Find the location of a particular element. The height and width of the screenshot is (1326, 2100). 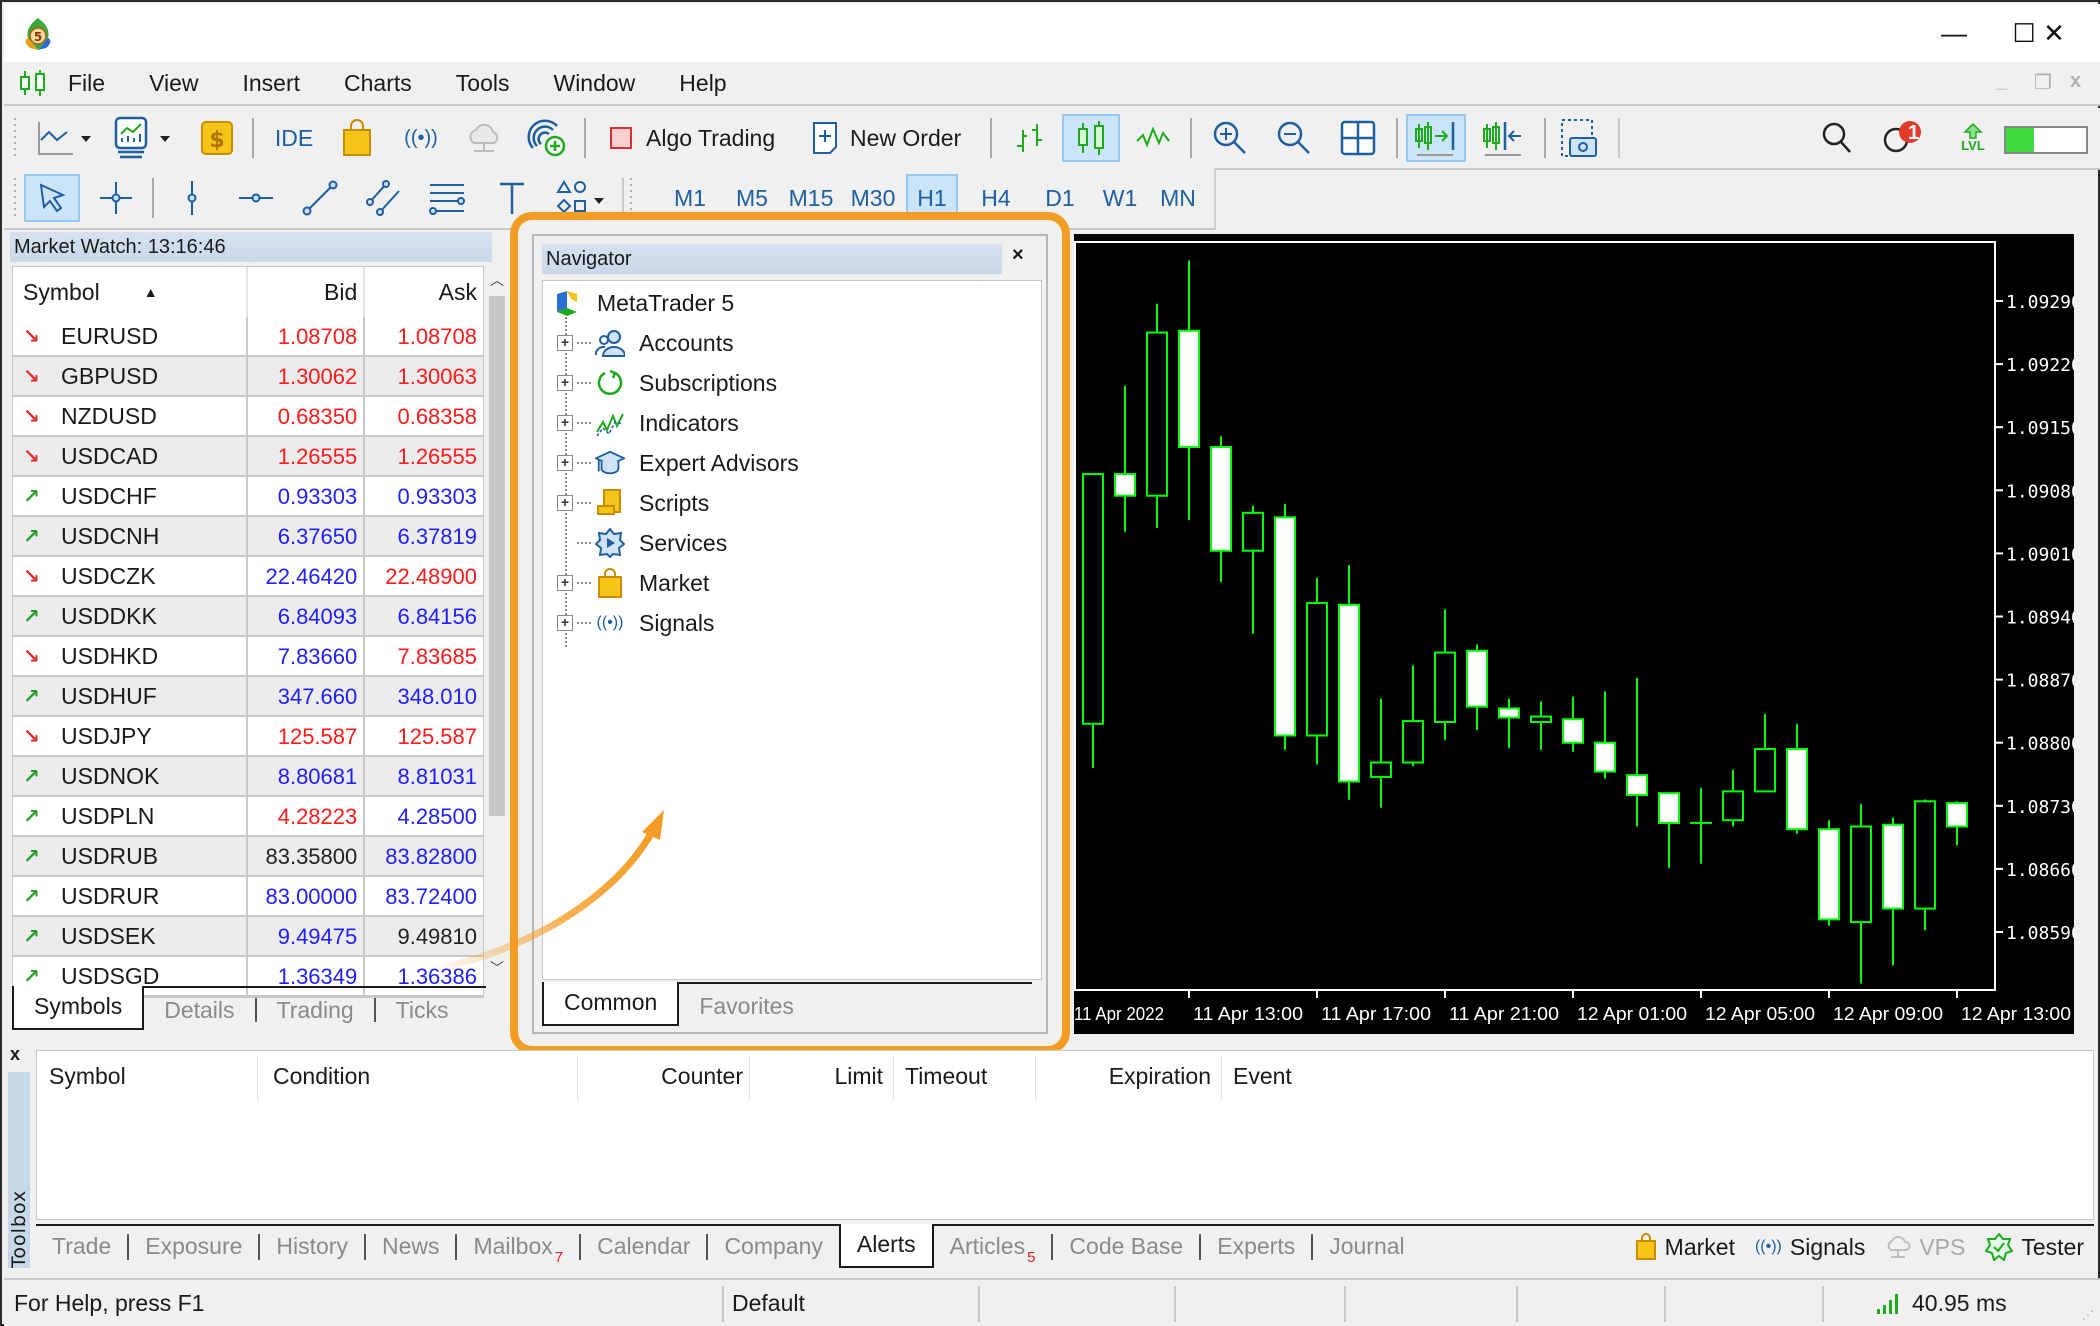

tree-item-scripts: + Scripts is located at coordinates (633, 503).